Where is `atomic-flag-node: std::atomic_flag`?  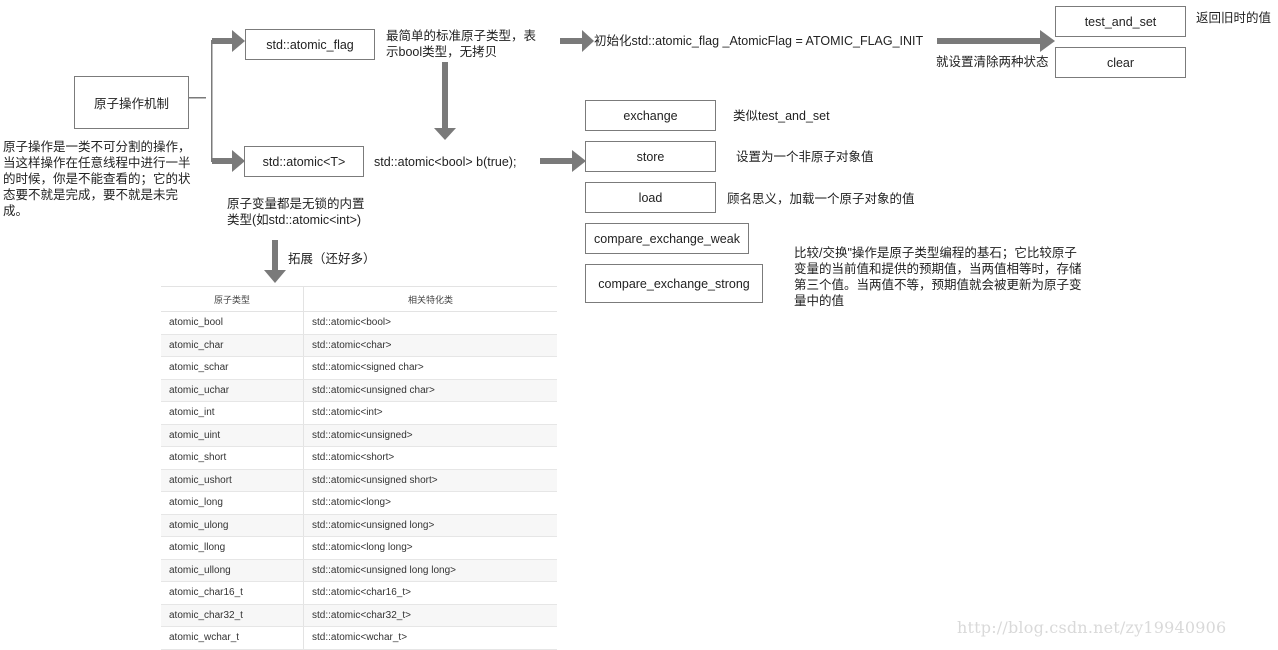 atomic-flag-node: std::atomic_flag is located at coordinates (310, 44).